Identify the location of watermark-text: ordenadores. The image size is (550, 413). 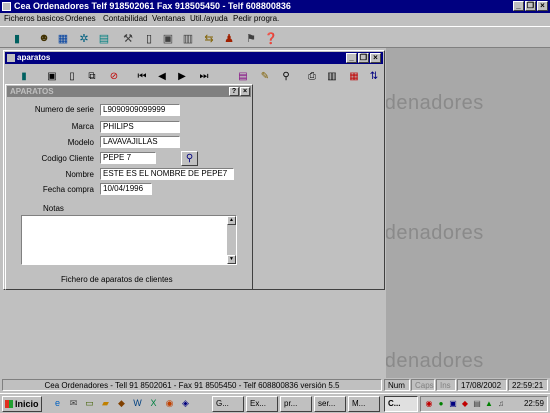
(435, 361).